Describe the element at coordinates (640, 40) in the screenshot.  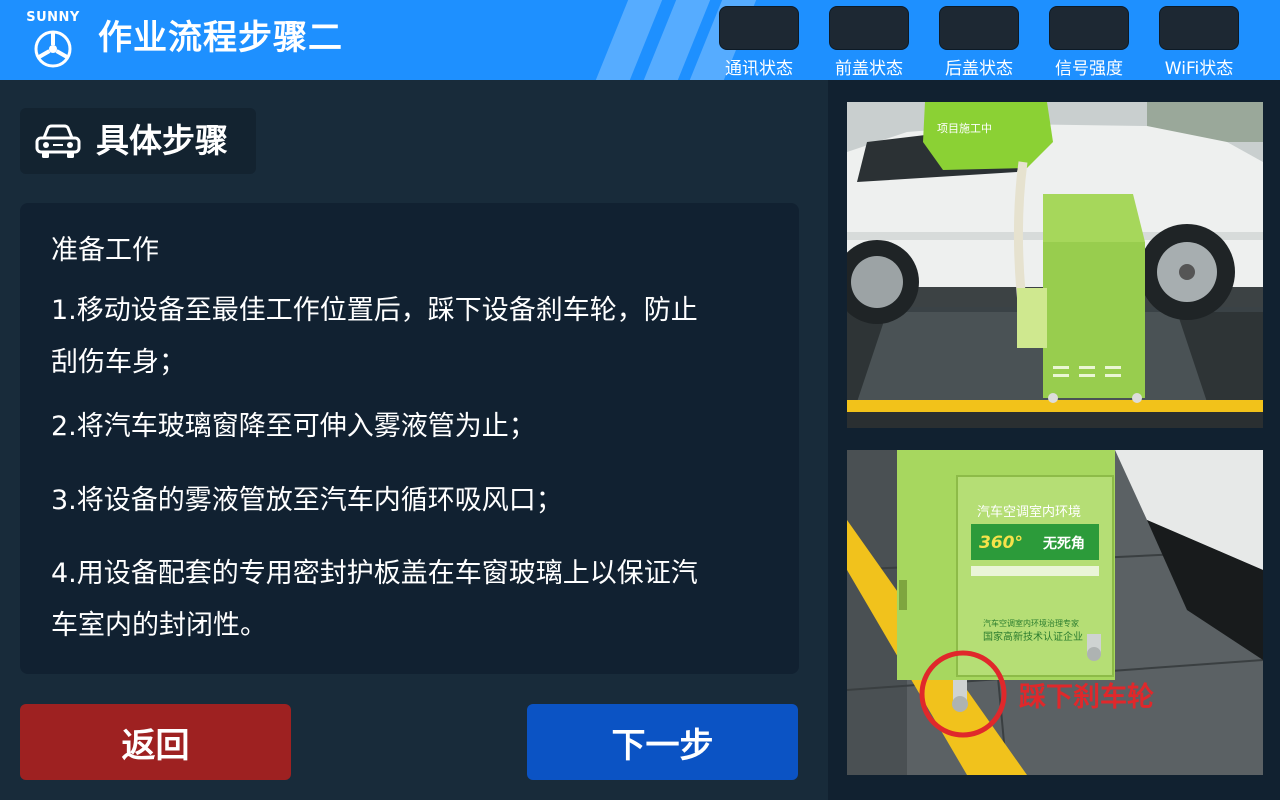
I see `header-bar: SUNNY 作业流程步骤二 通讯状态 前盖状态 后盖状态 信号强度 WiFi状态` at that location.